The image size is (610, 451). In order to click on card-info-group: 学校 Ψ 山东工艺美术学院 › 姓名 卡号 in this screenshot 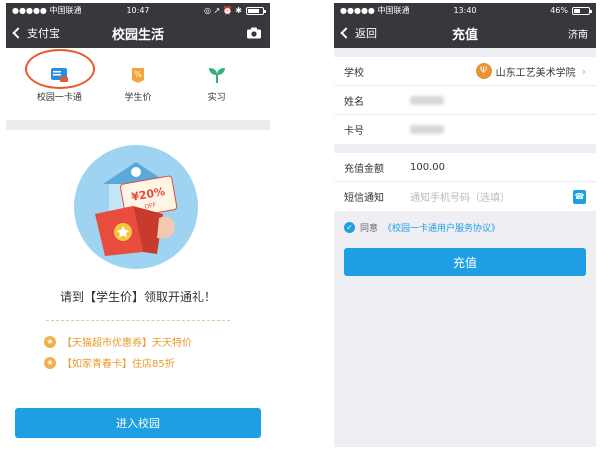, I will do `click(465, 100)`.